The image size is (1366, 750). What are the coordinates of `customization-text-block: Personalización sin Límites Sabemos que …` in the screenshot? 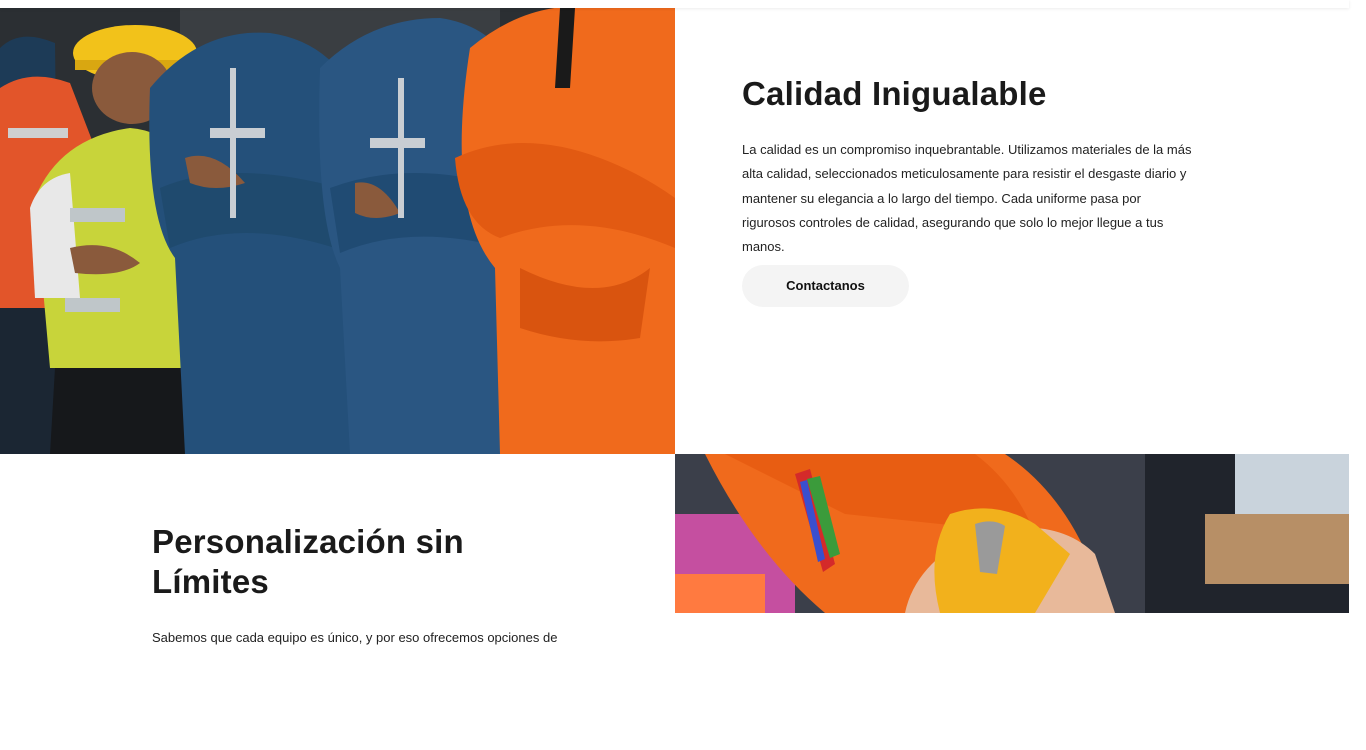 It's located at (357, 586).